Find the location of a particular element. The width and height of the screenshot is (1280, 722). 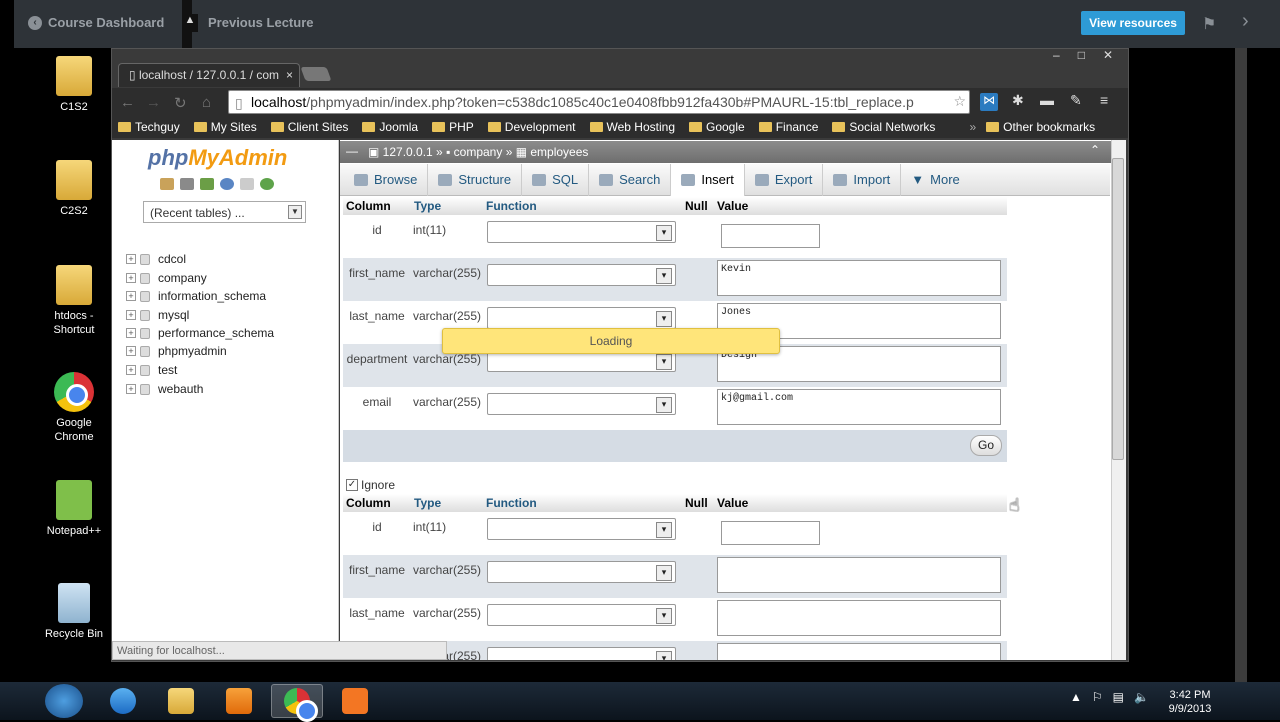

minimize-icon: – is located at coordinates (1056, 57).